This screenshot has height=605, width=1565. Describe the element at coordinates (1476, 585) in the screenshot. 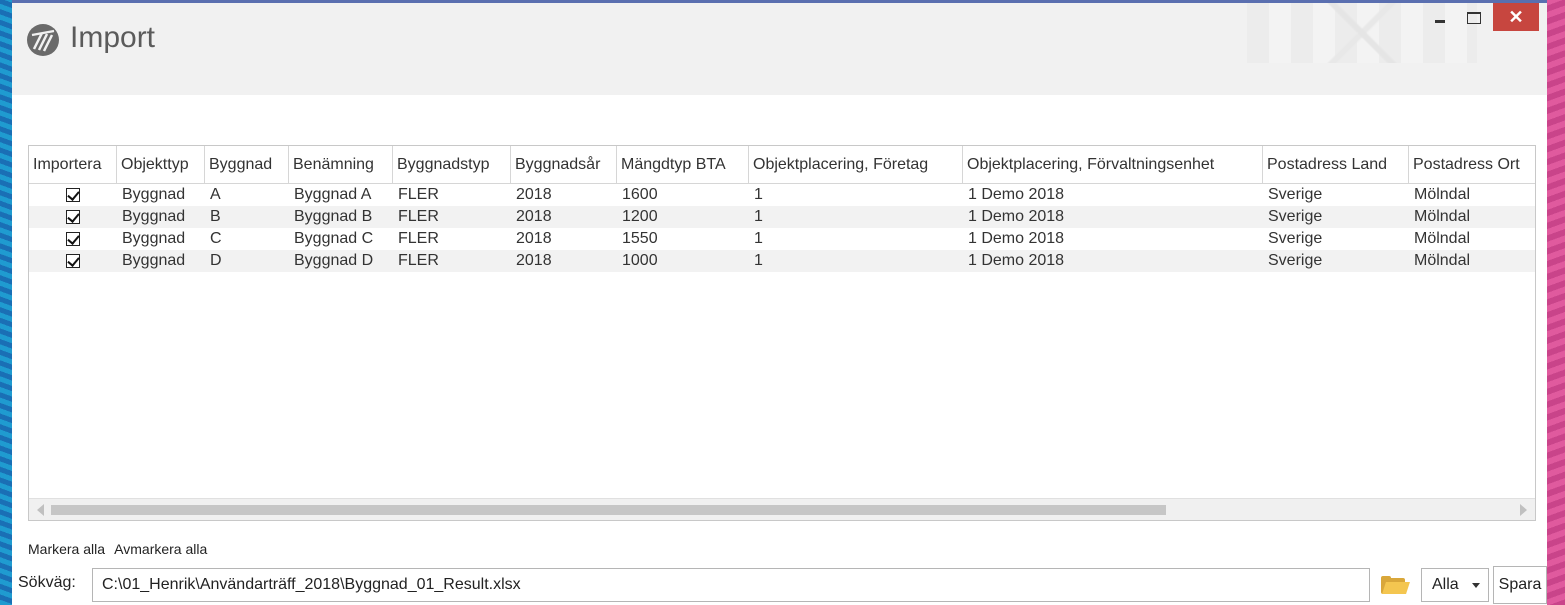

I see `chevron-down-icon` at that location.